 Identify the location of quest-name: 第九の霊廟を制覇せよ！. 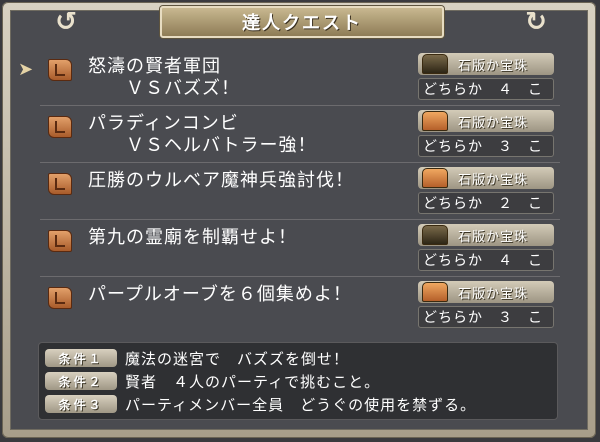
(192, 237).